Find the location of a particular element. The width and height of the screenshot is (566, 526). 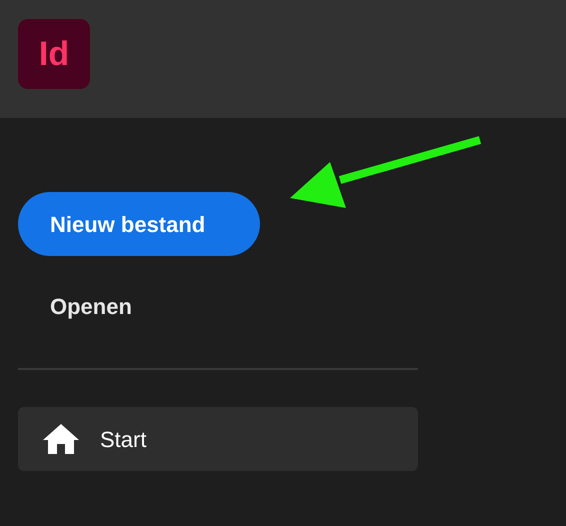

home-icon is located at coordinates (61, 439).